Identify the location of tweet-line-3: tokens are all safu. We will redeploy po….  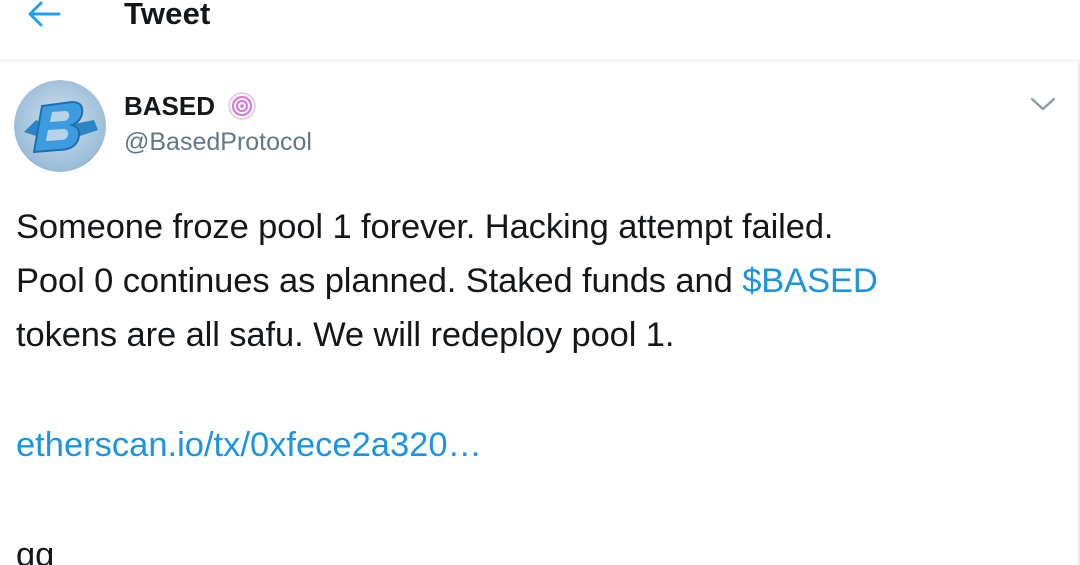
(345, 335).